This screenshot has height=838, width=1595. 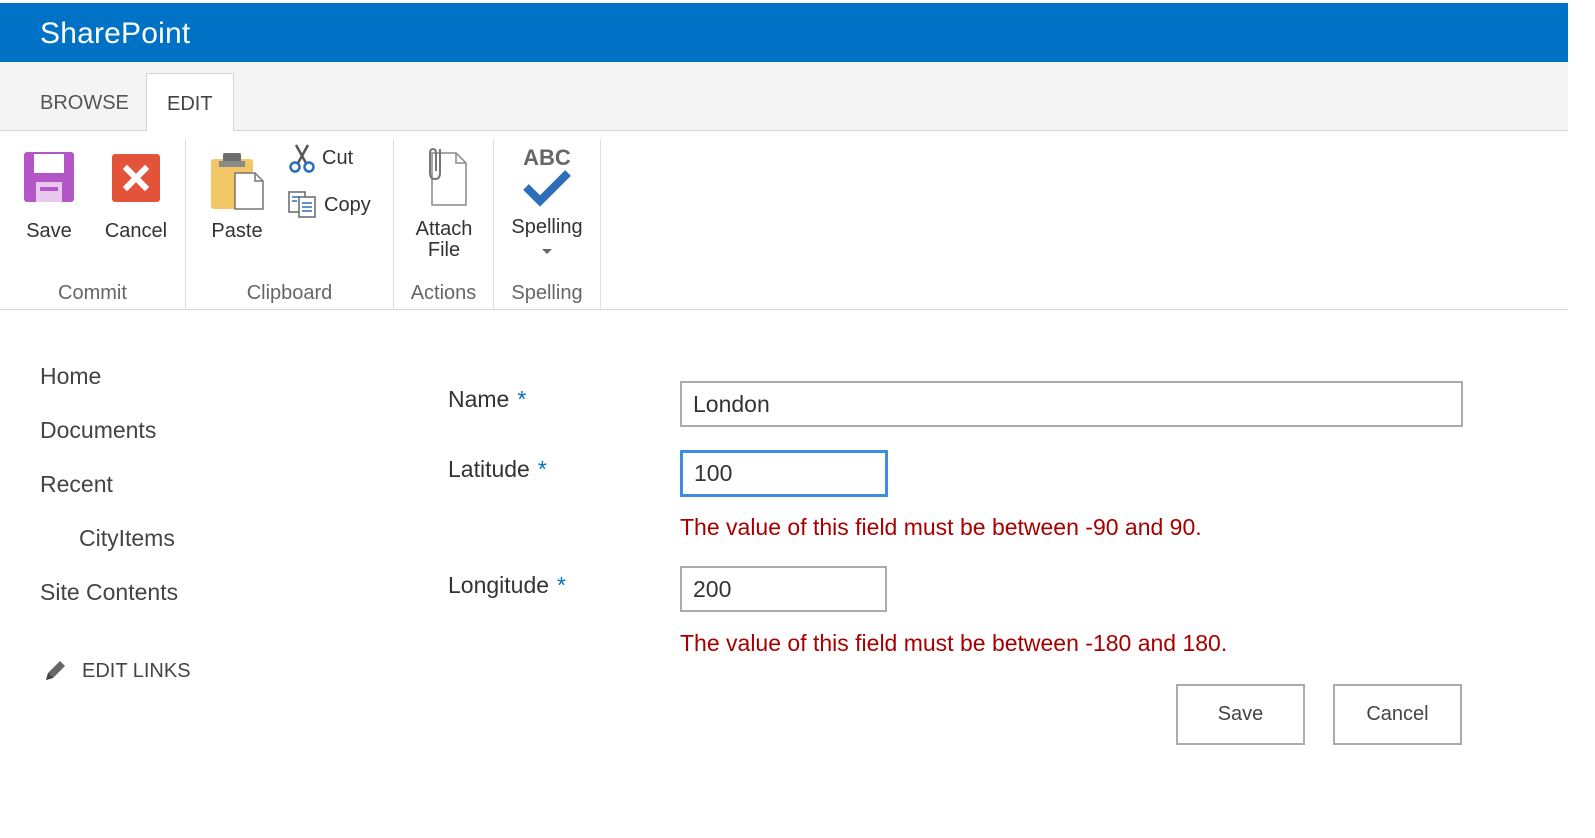 What do you see at coordinates (92, 293) in the screenshot?
I see `group-label-commit: Commit` at bounding box center [92, 293].